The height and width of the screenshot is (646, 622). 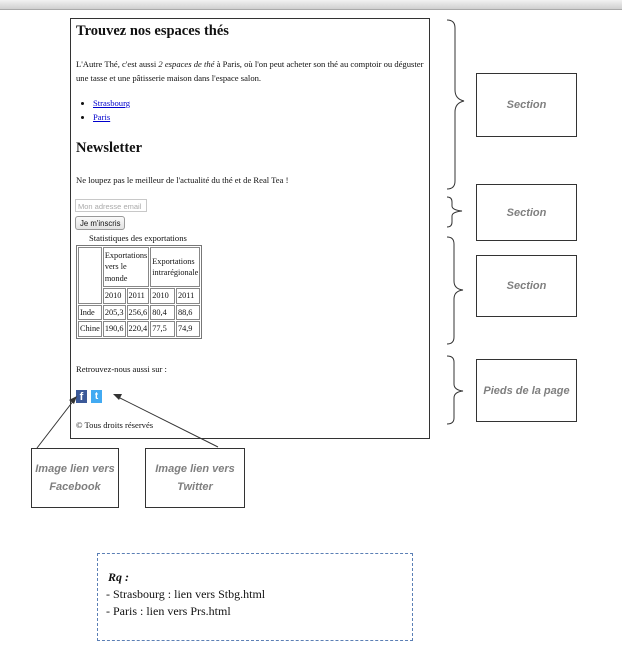 What do you see at coordinates (118, 577) in the screenshot?
I see `note-title: Rq :` at bounding box center [118, 577].